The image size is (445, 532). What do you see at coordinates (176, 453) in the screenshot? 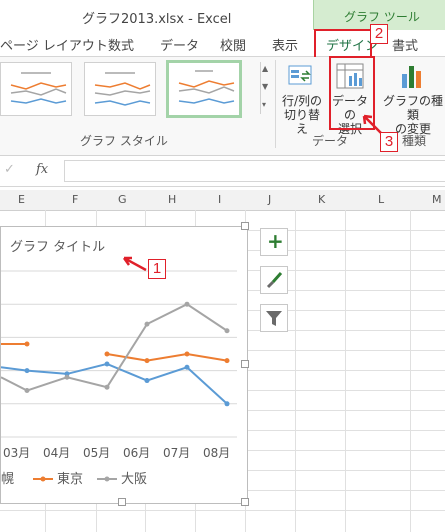
I see `x-tick-label: 07月` at bounding box center [176, 453].